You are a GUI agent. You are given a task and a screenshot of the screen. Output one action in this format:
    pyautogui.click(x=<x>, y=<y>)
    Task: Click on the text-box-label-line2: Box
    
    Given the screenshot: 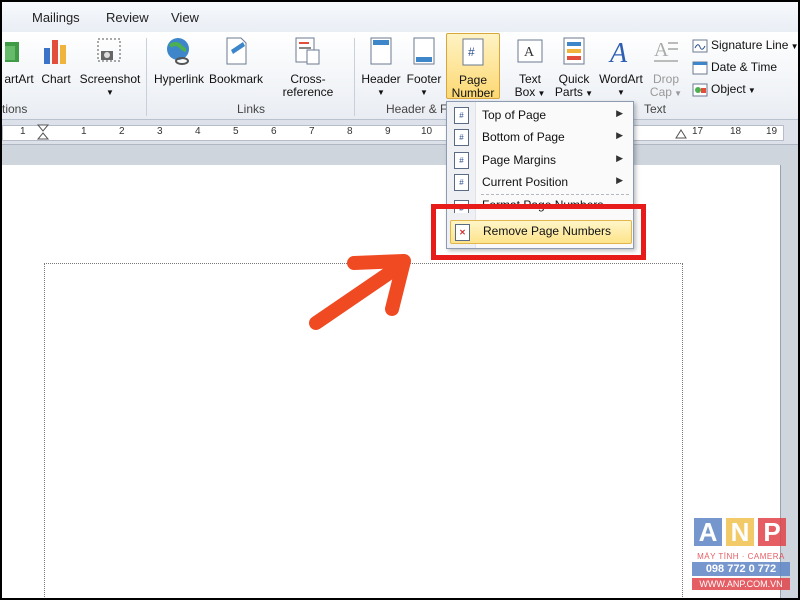 What is the action you would take?
    pyautogui.click(x=525, y=92)
    